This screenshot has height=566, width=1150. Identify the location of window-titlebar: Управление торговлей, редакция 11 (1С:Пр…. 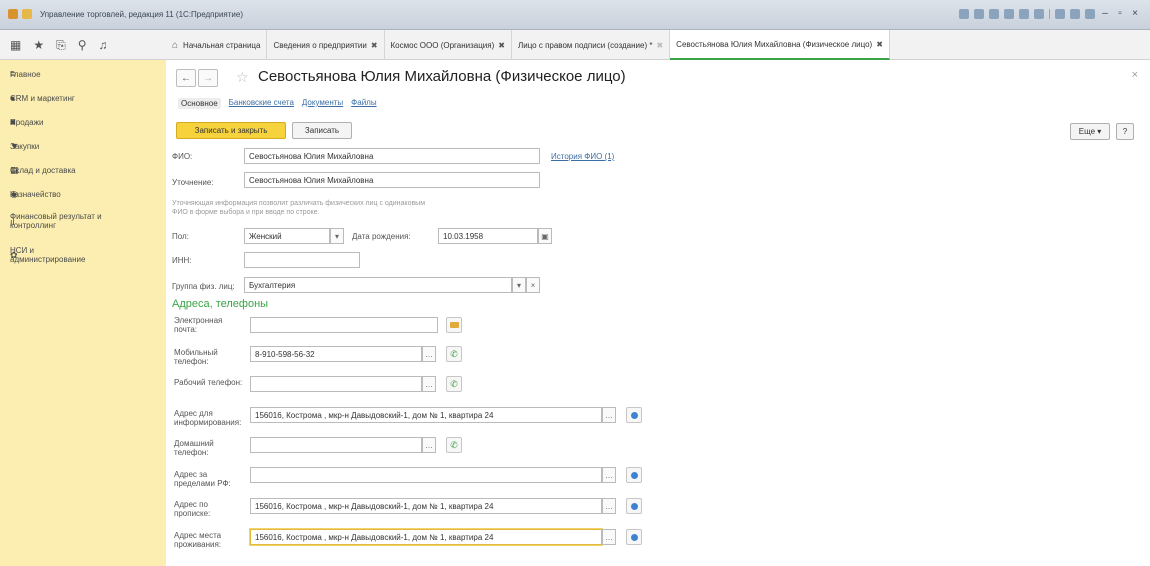
(575, 15).